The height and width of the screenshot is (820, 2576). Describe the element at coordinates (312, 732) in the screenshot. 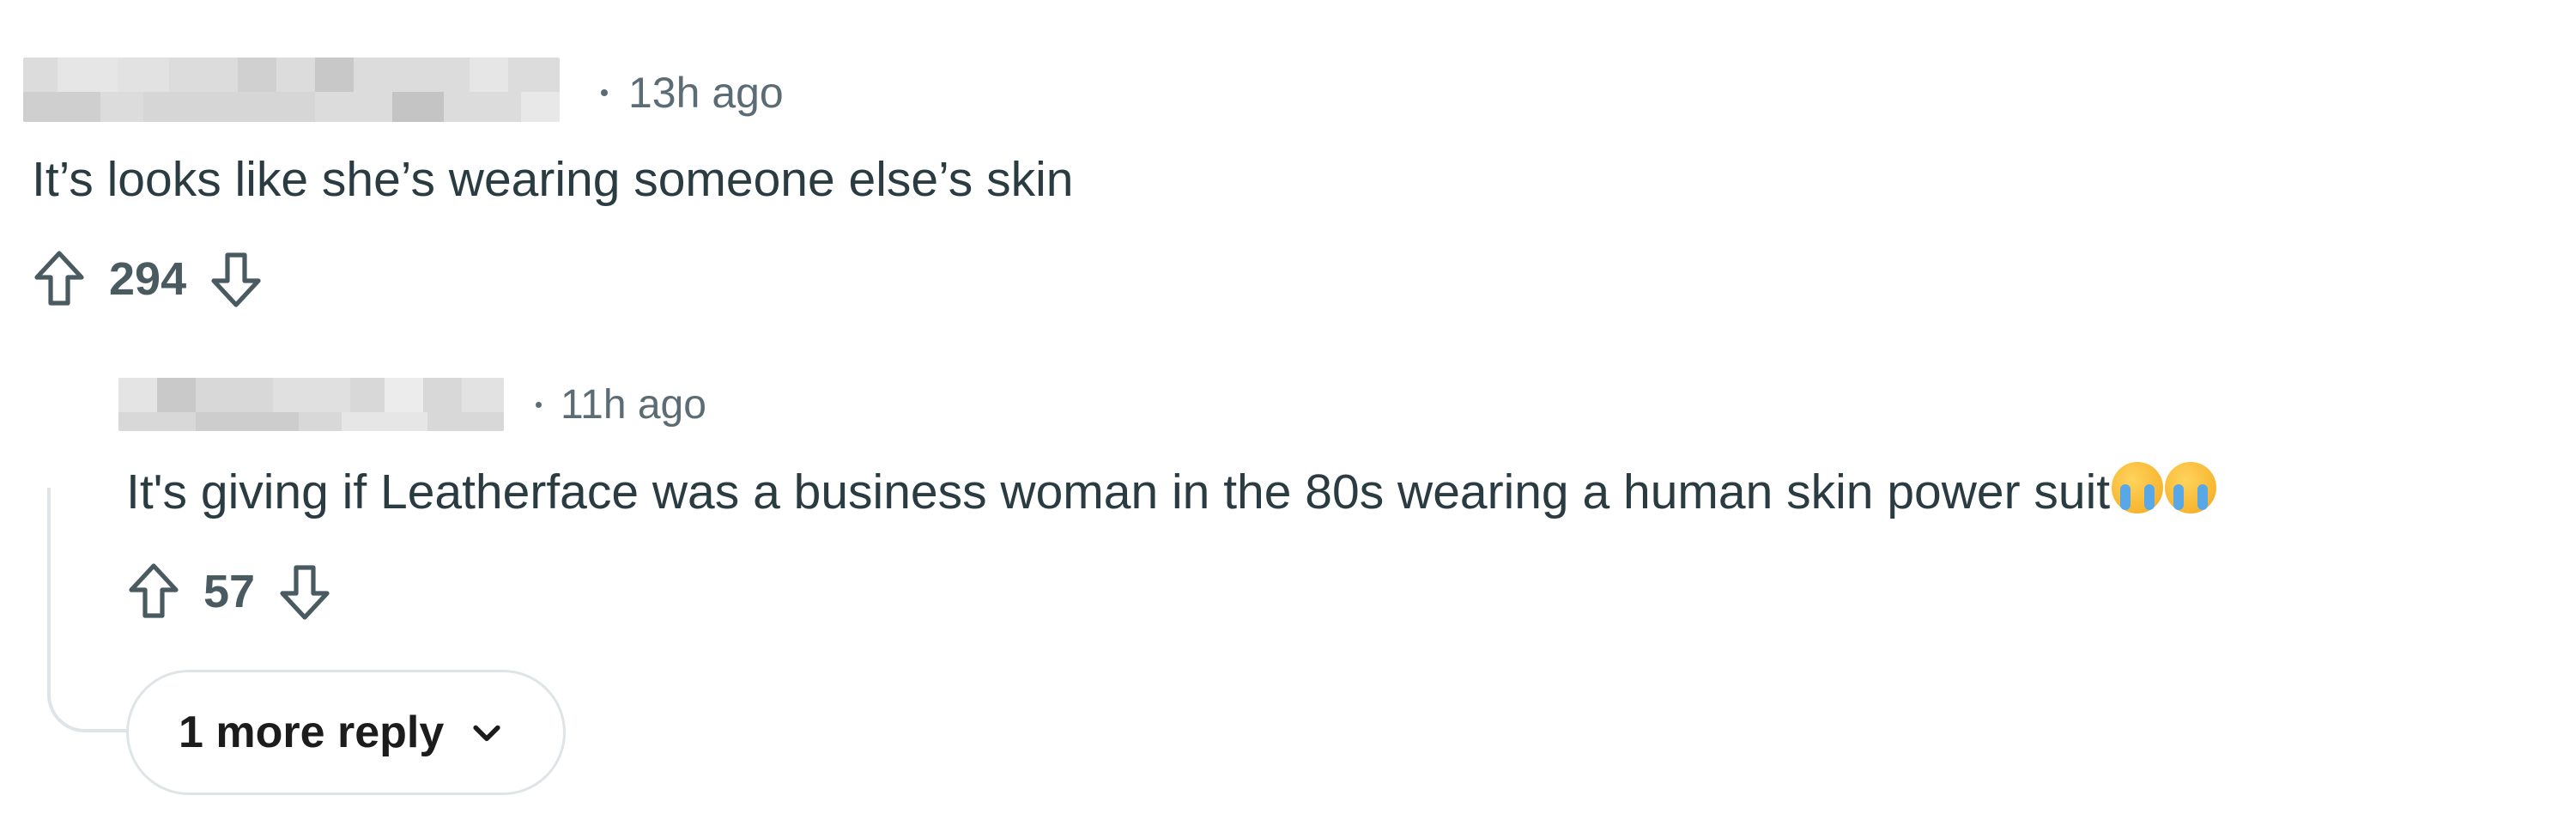

I see `more-replies-label: 1 more reply` at that location.